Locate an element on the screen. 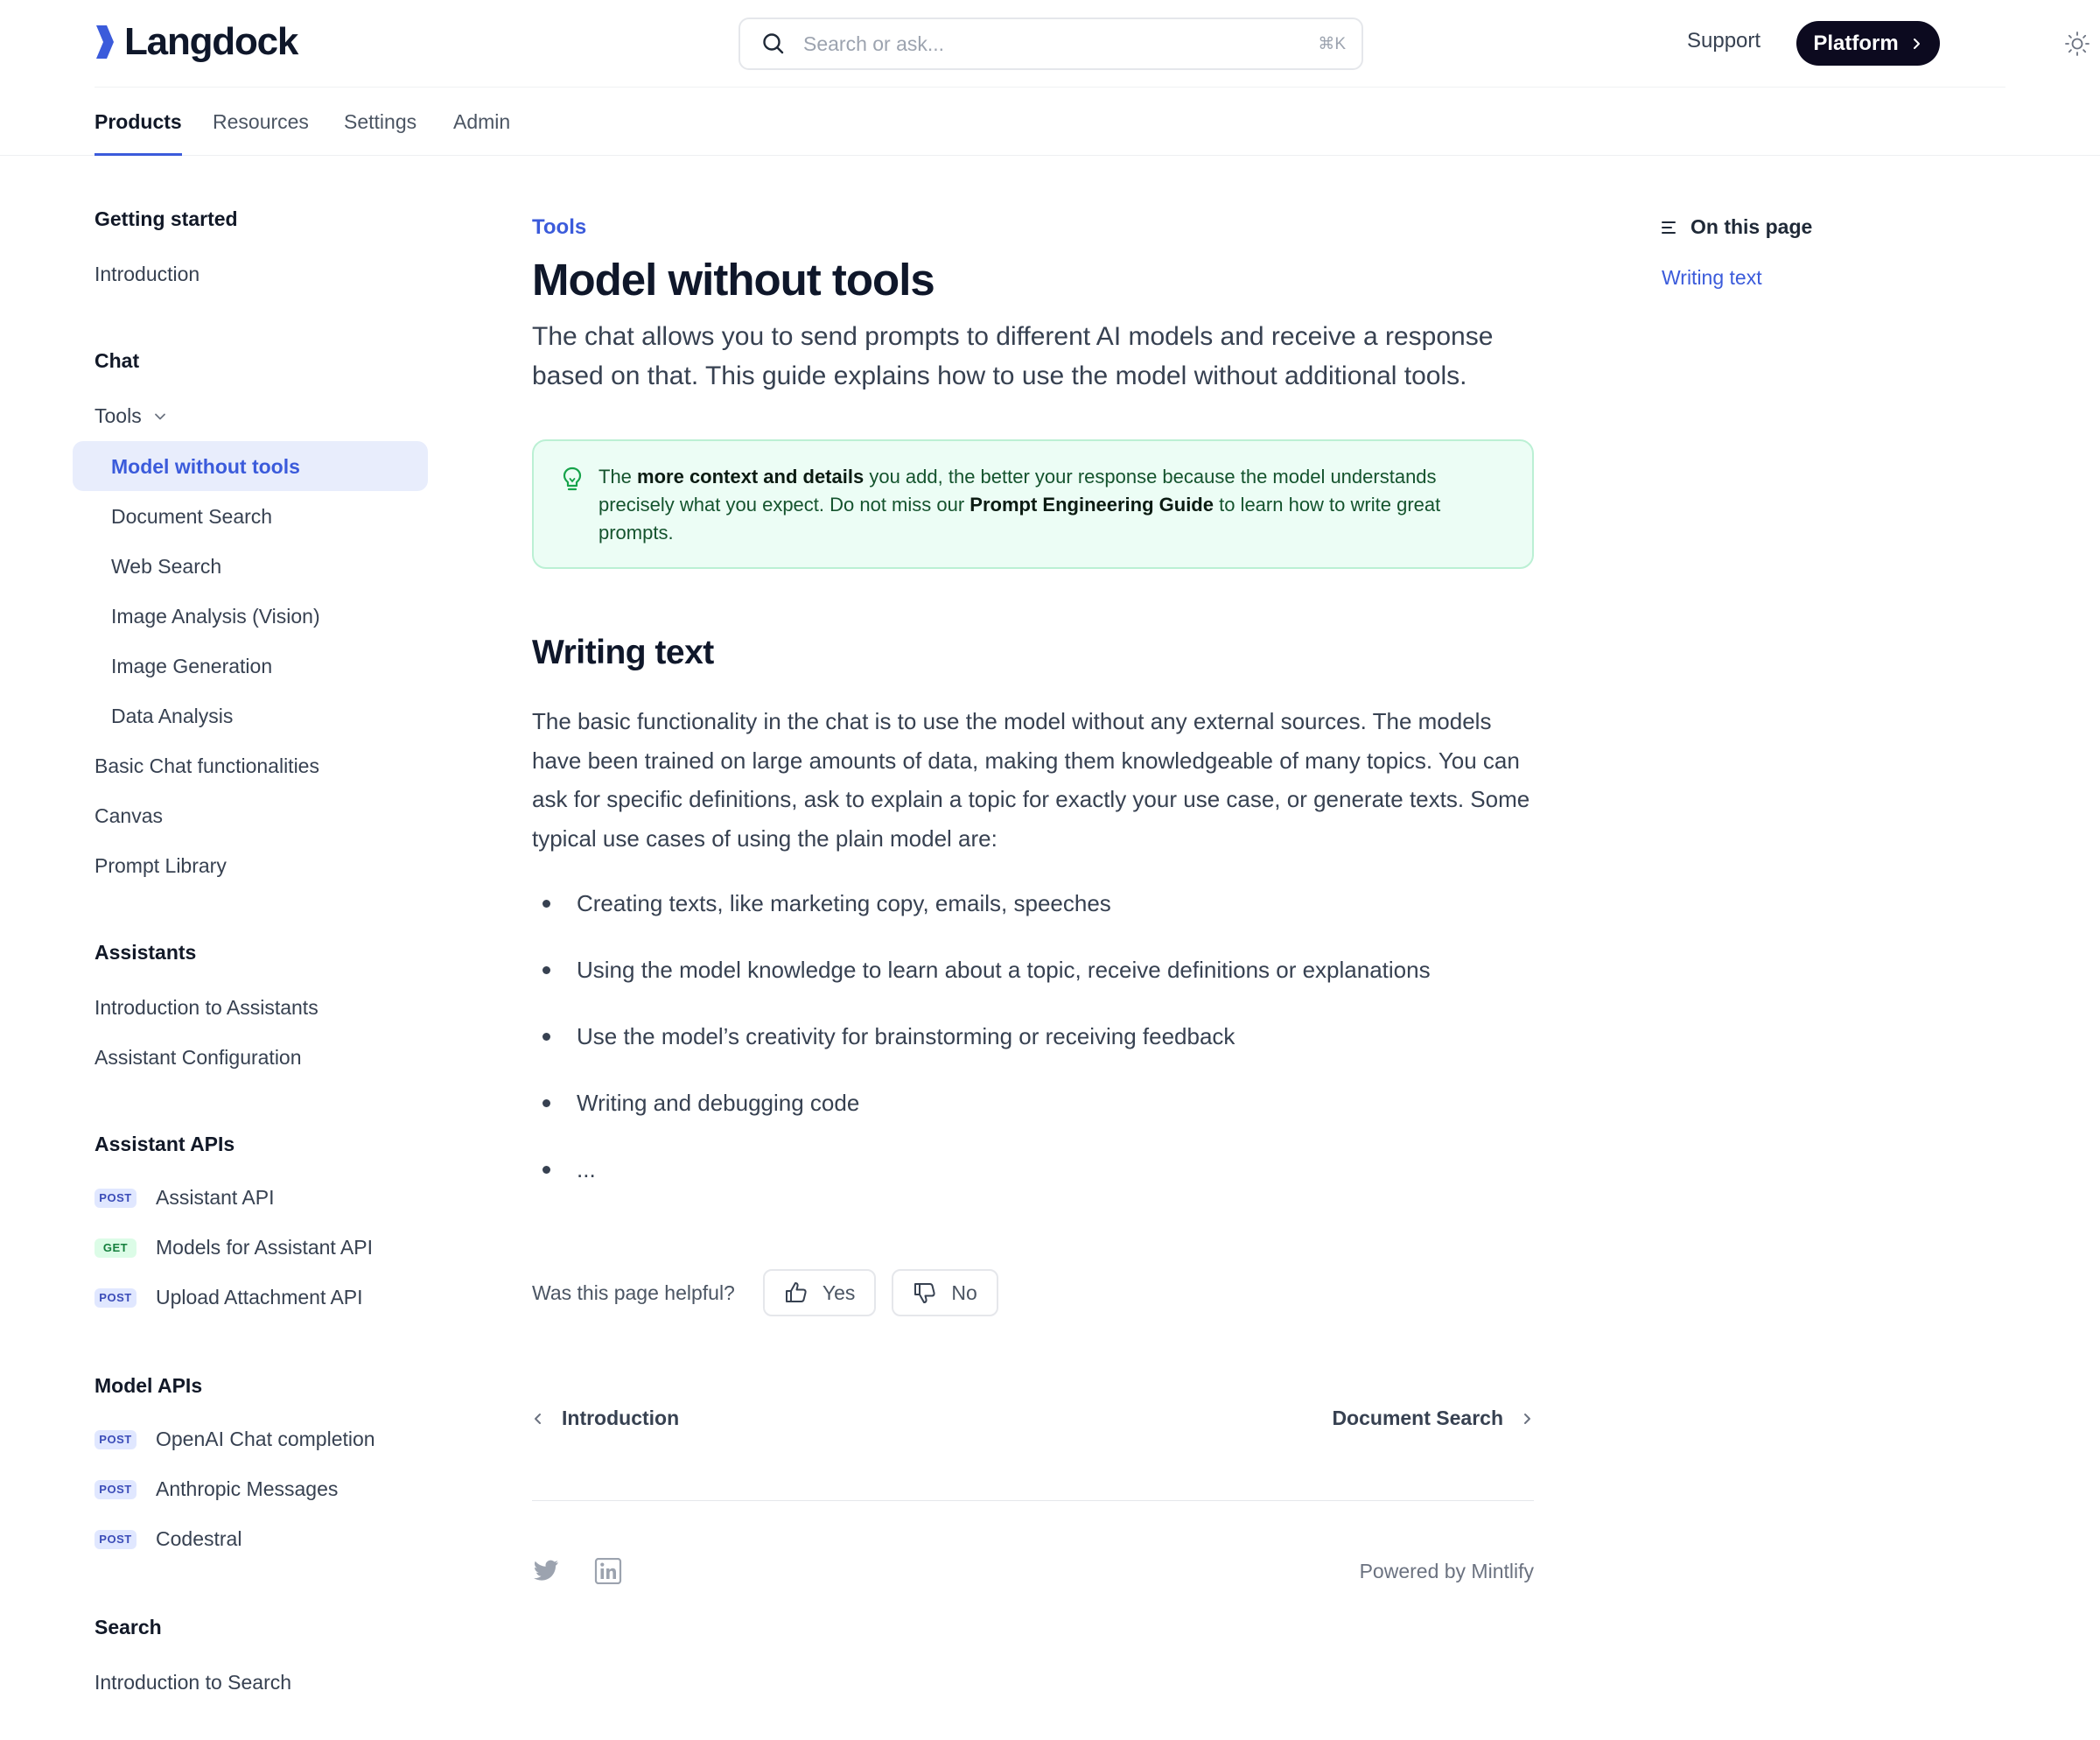  pager-previous-link: Introduction is located at coordinates (605, 1418).